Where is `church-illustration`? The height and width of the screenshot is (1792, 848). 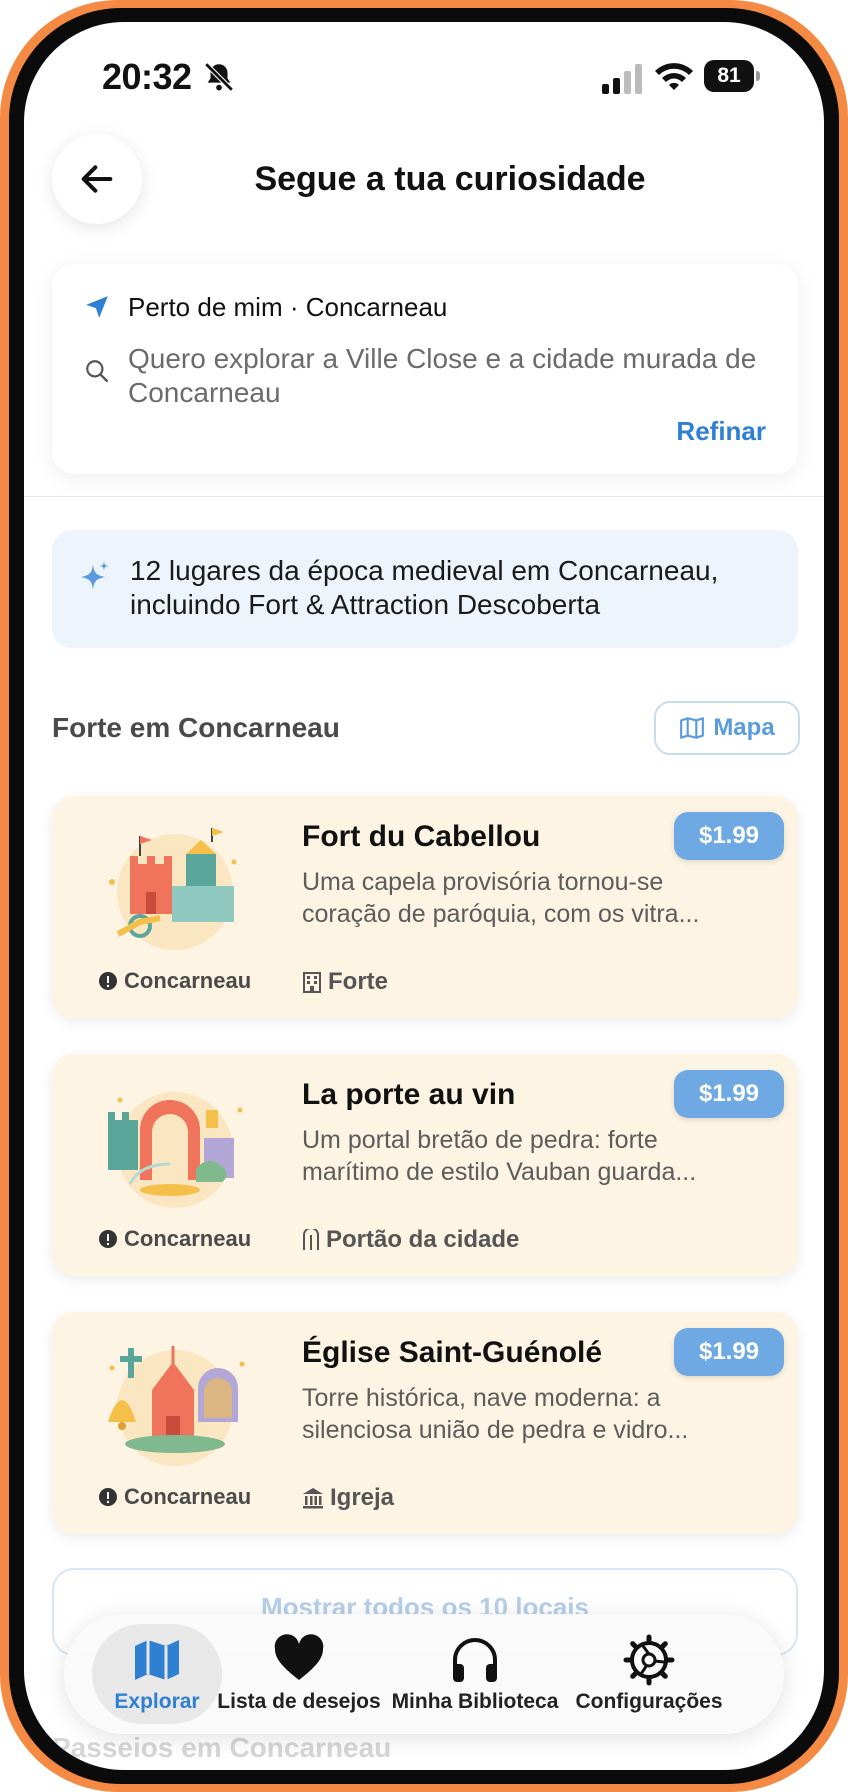 church-illustration is located at coordinates (176, 1406).